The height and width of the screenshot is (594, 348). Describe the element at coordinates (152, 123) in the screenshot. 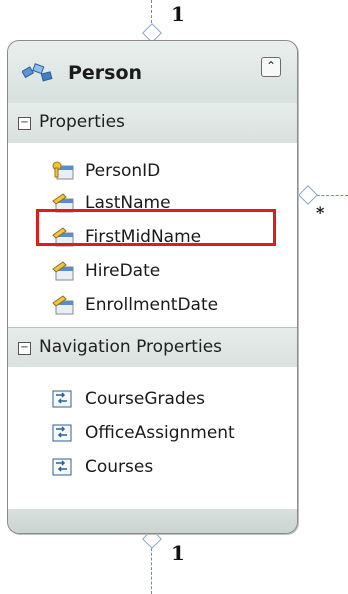

I see `properties-section-header: − Properties` at that location.